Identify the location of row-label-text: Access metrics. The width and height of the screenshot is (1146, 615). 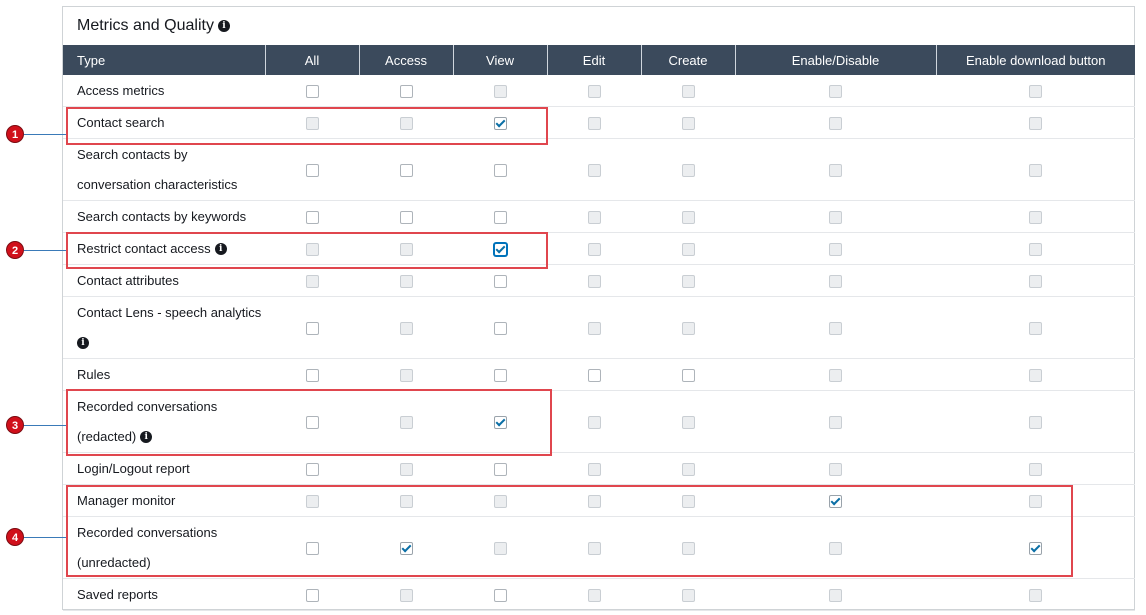
(121, 90).